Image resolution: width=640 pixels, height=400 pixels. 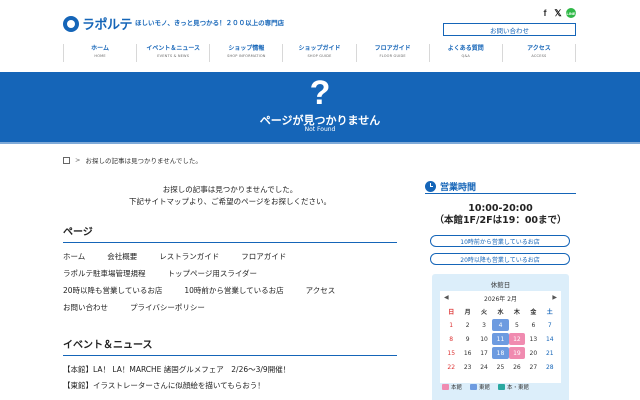 What do you see at coordinates (230, 233) in the screenshot?
I see `pages-section-title: ページ` at bounding box center [230, 233].